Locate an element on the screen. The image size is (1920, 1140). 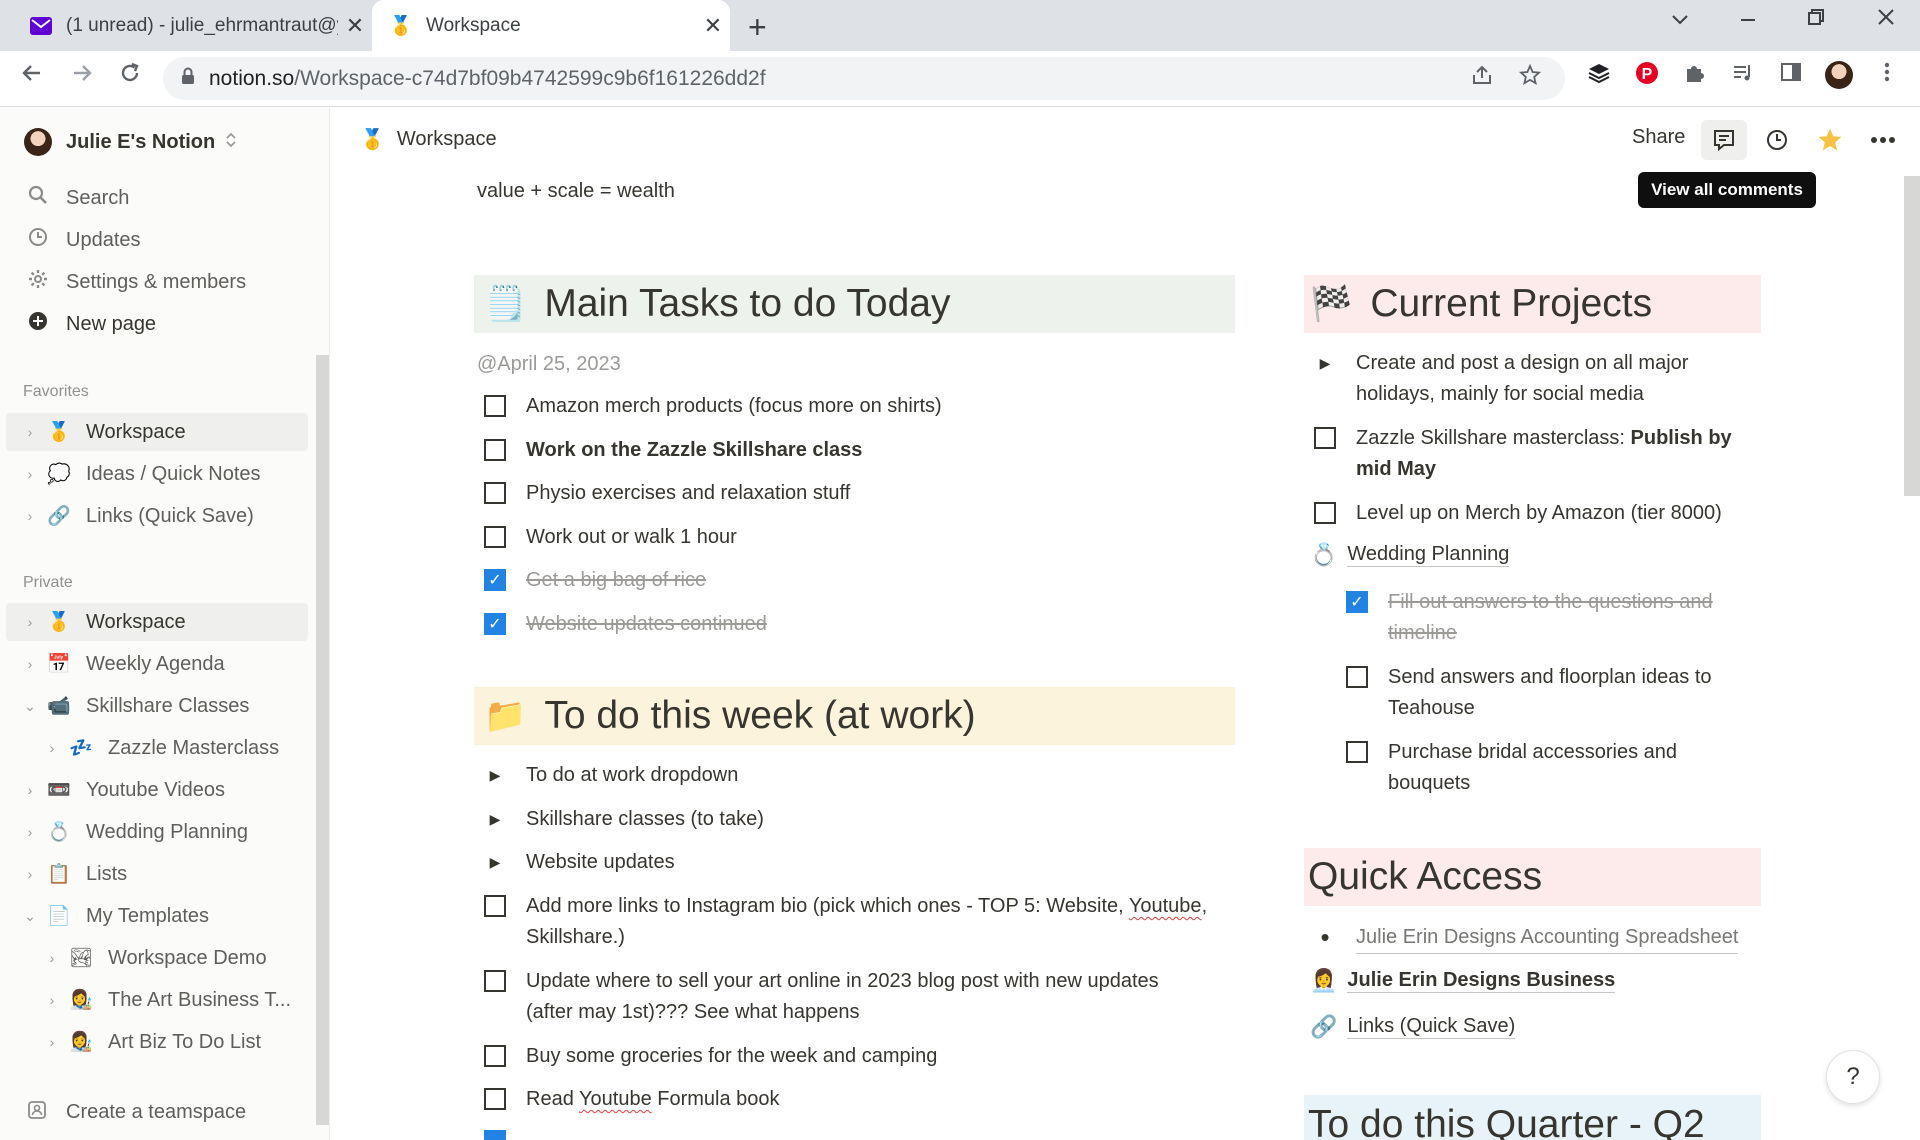
page-scrollbar is located at coordinates (1912, 336).